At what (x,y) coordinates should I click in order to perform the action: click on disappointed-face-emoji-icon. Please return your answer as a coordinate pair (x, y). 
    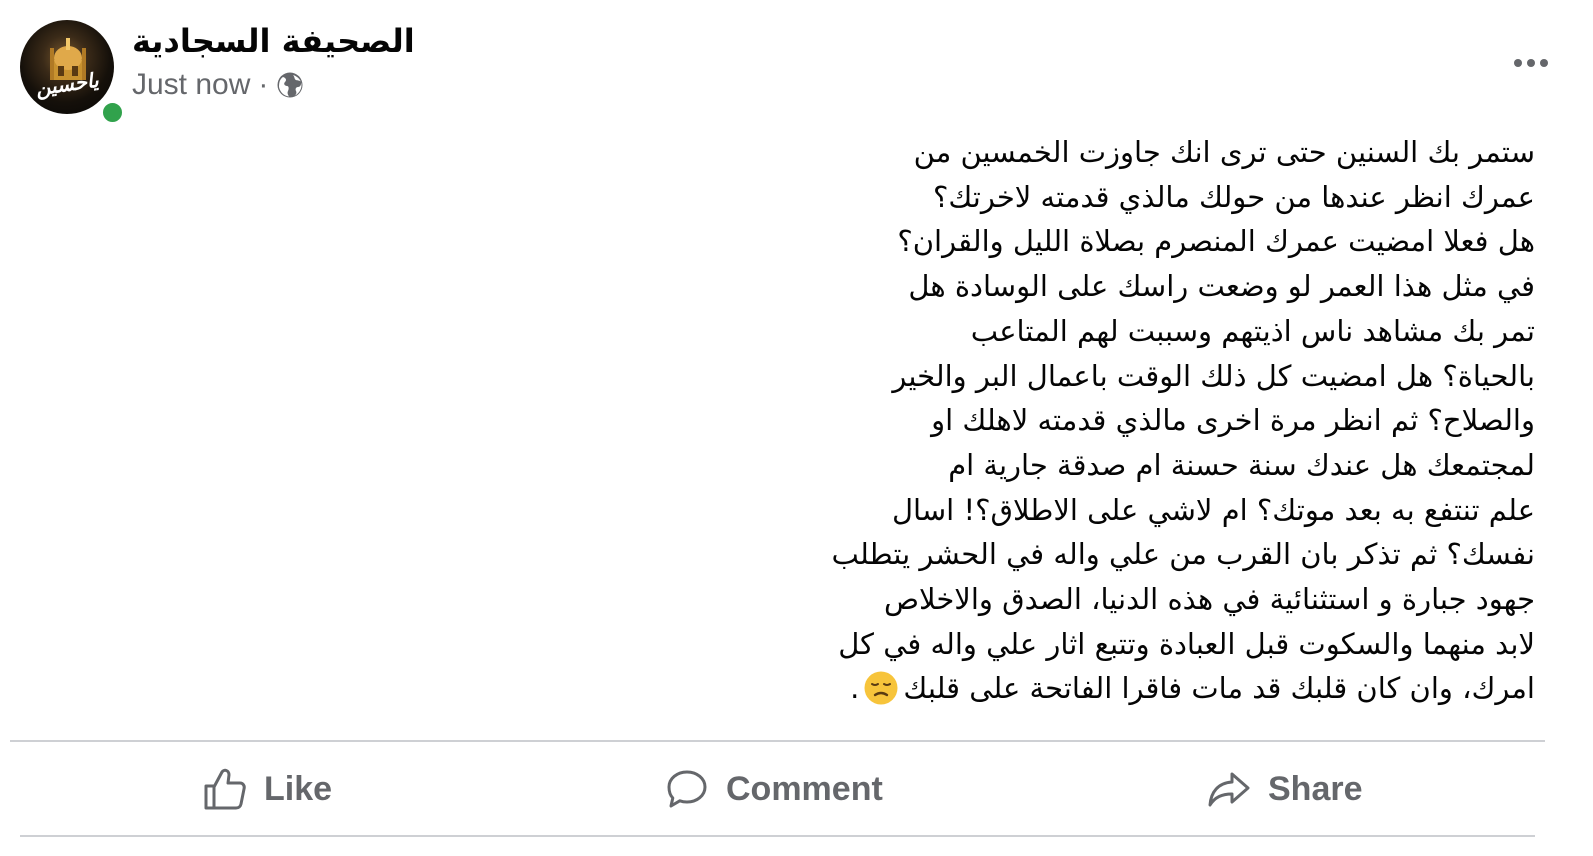
    Looking at the image, I should click on (881, 688).